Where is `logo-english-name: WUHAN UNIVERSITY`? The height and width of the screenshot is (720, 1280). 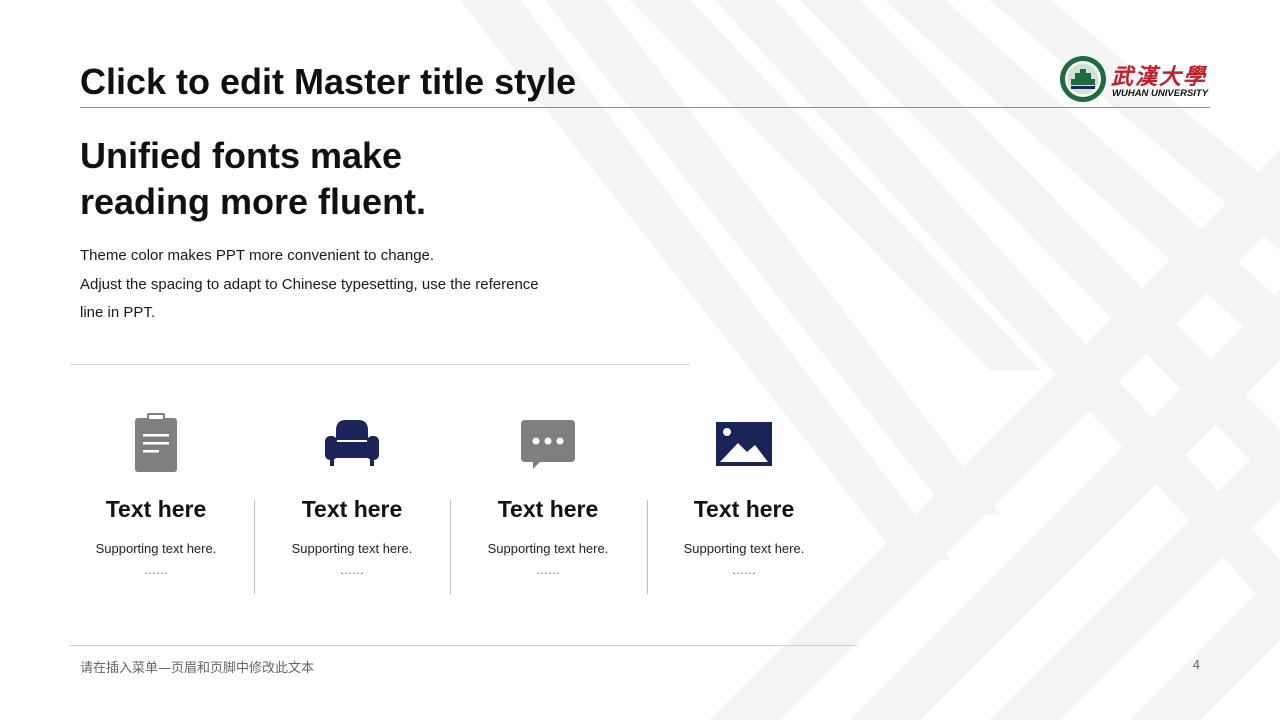 logo-english-name: WUHAN UNIVERSITY is located at coordinates (1160, 93).